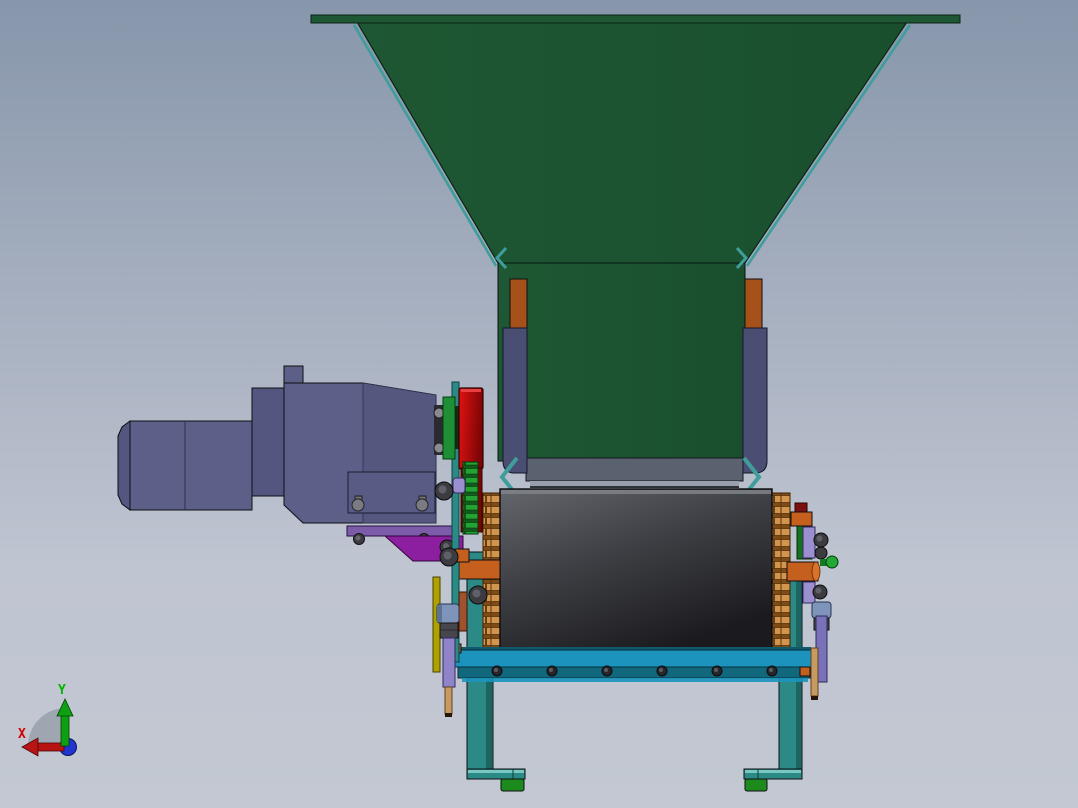 This screenshot has height=808, width=1078. Describe the element at coordinates (635, 19) in the screenshot. I see `hopper-rim` at that location.